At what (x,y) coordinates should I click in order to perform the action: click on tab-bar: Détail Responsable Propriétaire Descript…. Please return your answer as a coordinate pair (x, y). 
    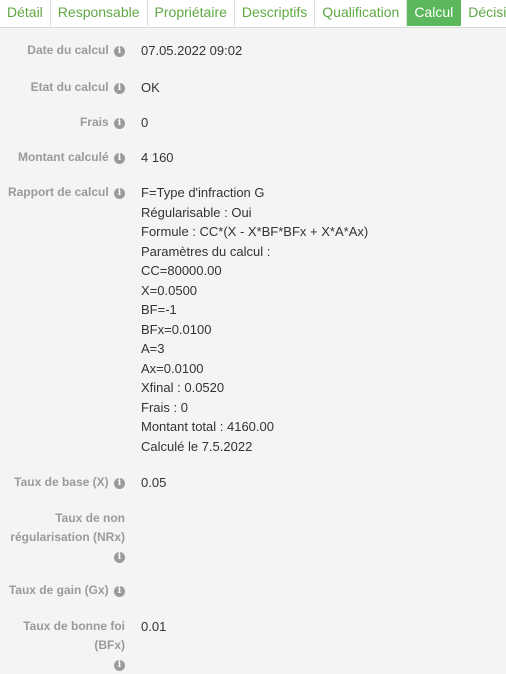
    Looking at the image, I should click on (253, 14).